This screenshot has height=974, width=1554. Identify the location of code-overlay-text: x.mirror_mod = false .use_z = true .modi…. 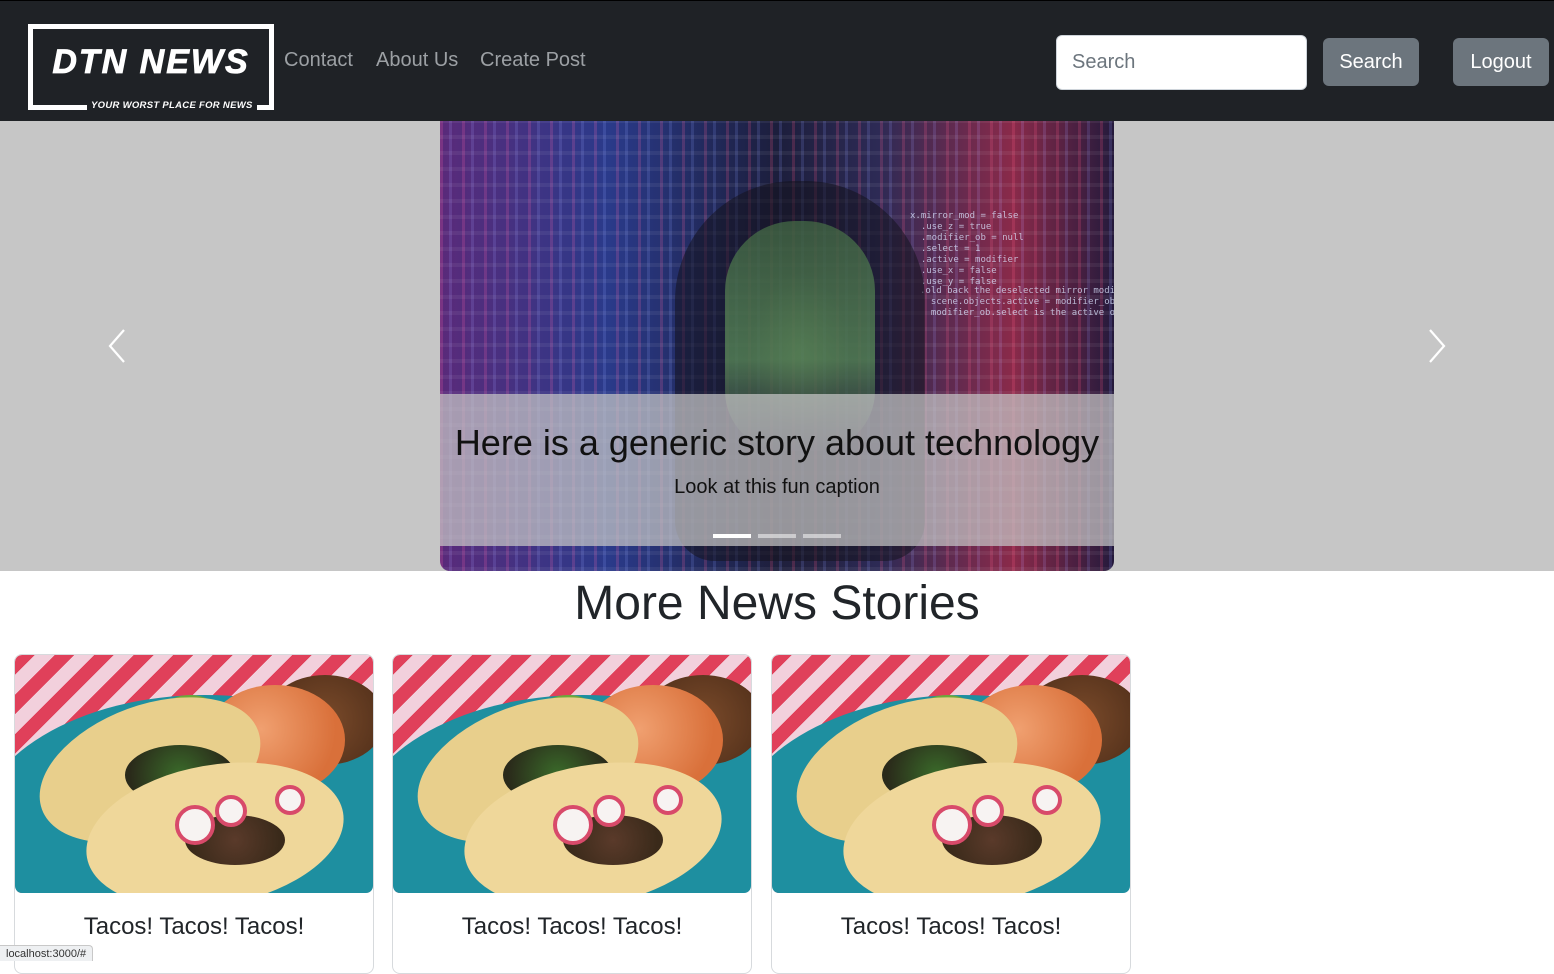
(967, 249).